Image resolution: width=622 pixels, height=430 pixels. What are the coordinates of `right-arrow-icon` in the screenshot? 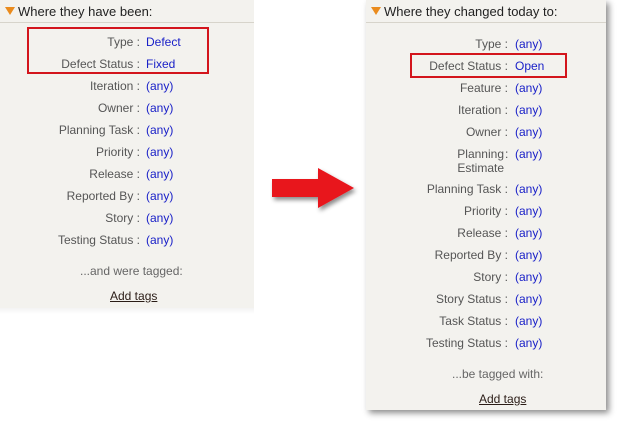 It's located at (315, 191).